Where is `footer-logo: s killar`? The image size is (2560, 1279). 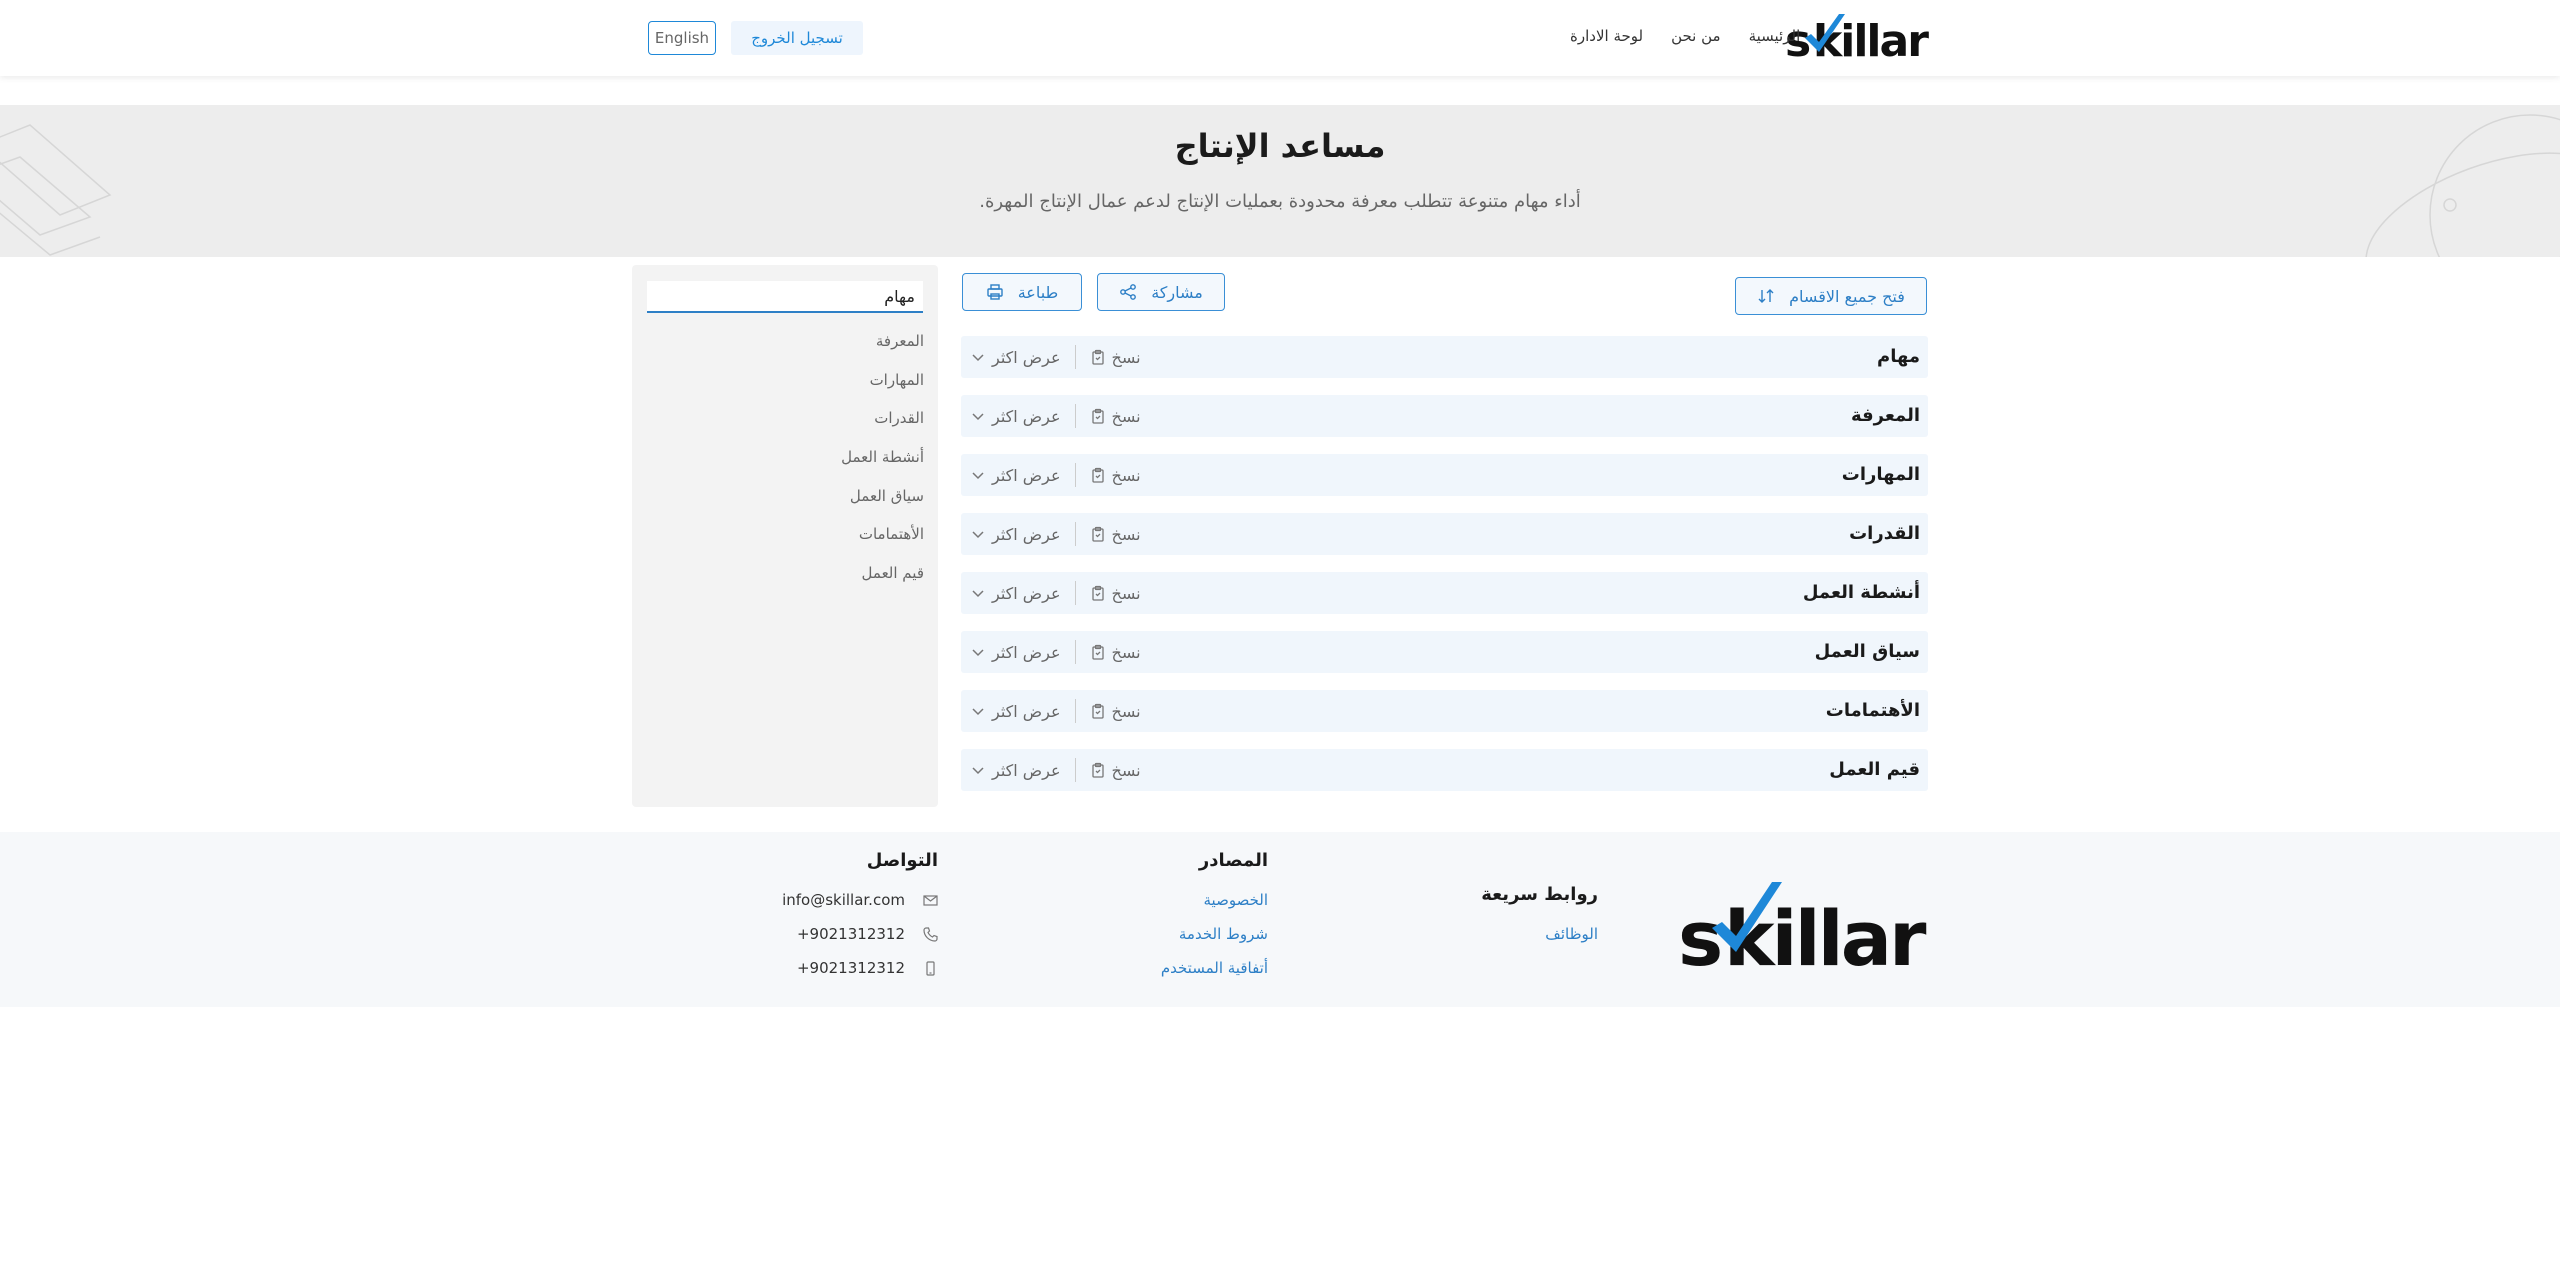
footer-logo: s killar is located at coordinates (1803, 925).